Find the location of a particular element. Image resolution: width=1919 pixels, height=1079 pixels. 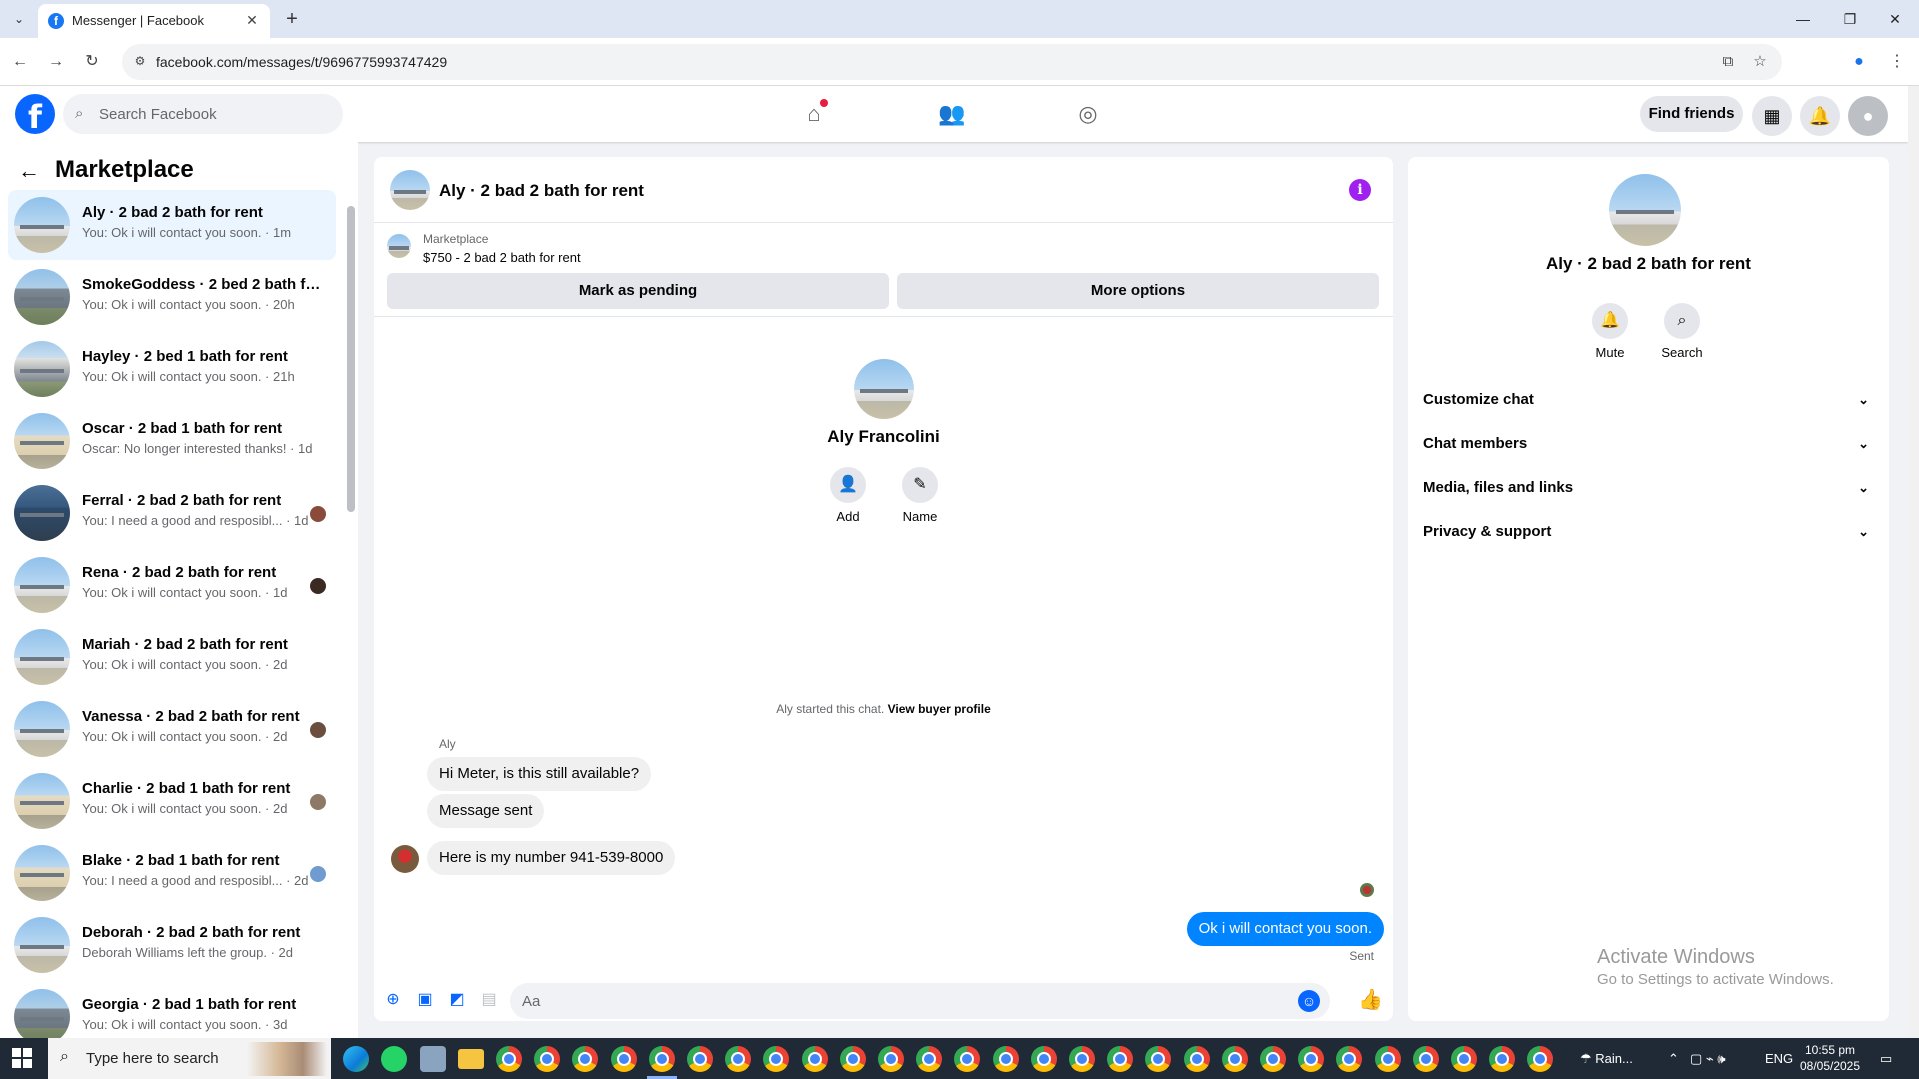

close-tab-icon: ✕ is located at coordinates (252, 20).